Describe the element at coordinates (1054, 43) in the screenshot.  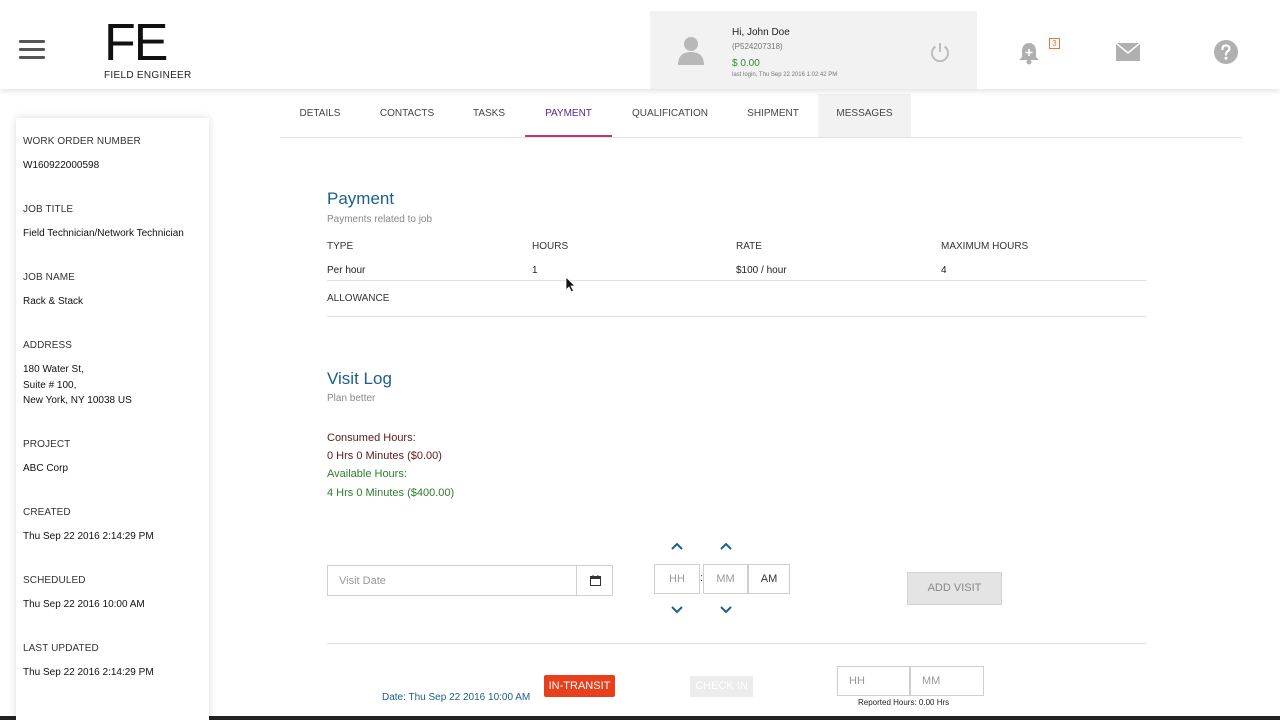
I see `notification-badge: 3` at that location.